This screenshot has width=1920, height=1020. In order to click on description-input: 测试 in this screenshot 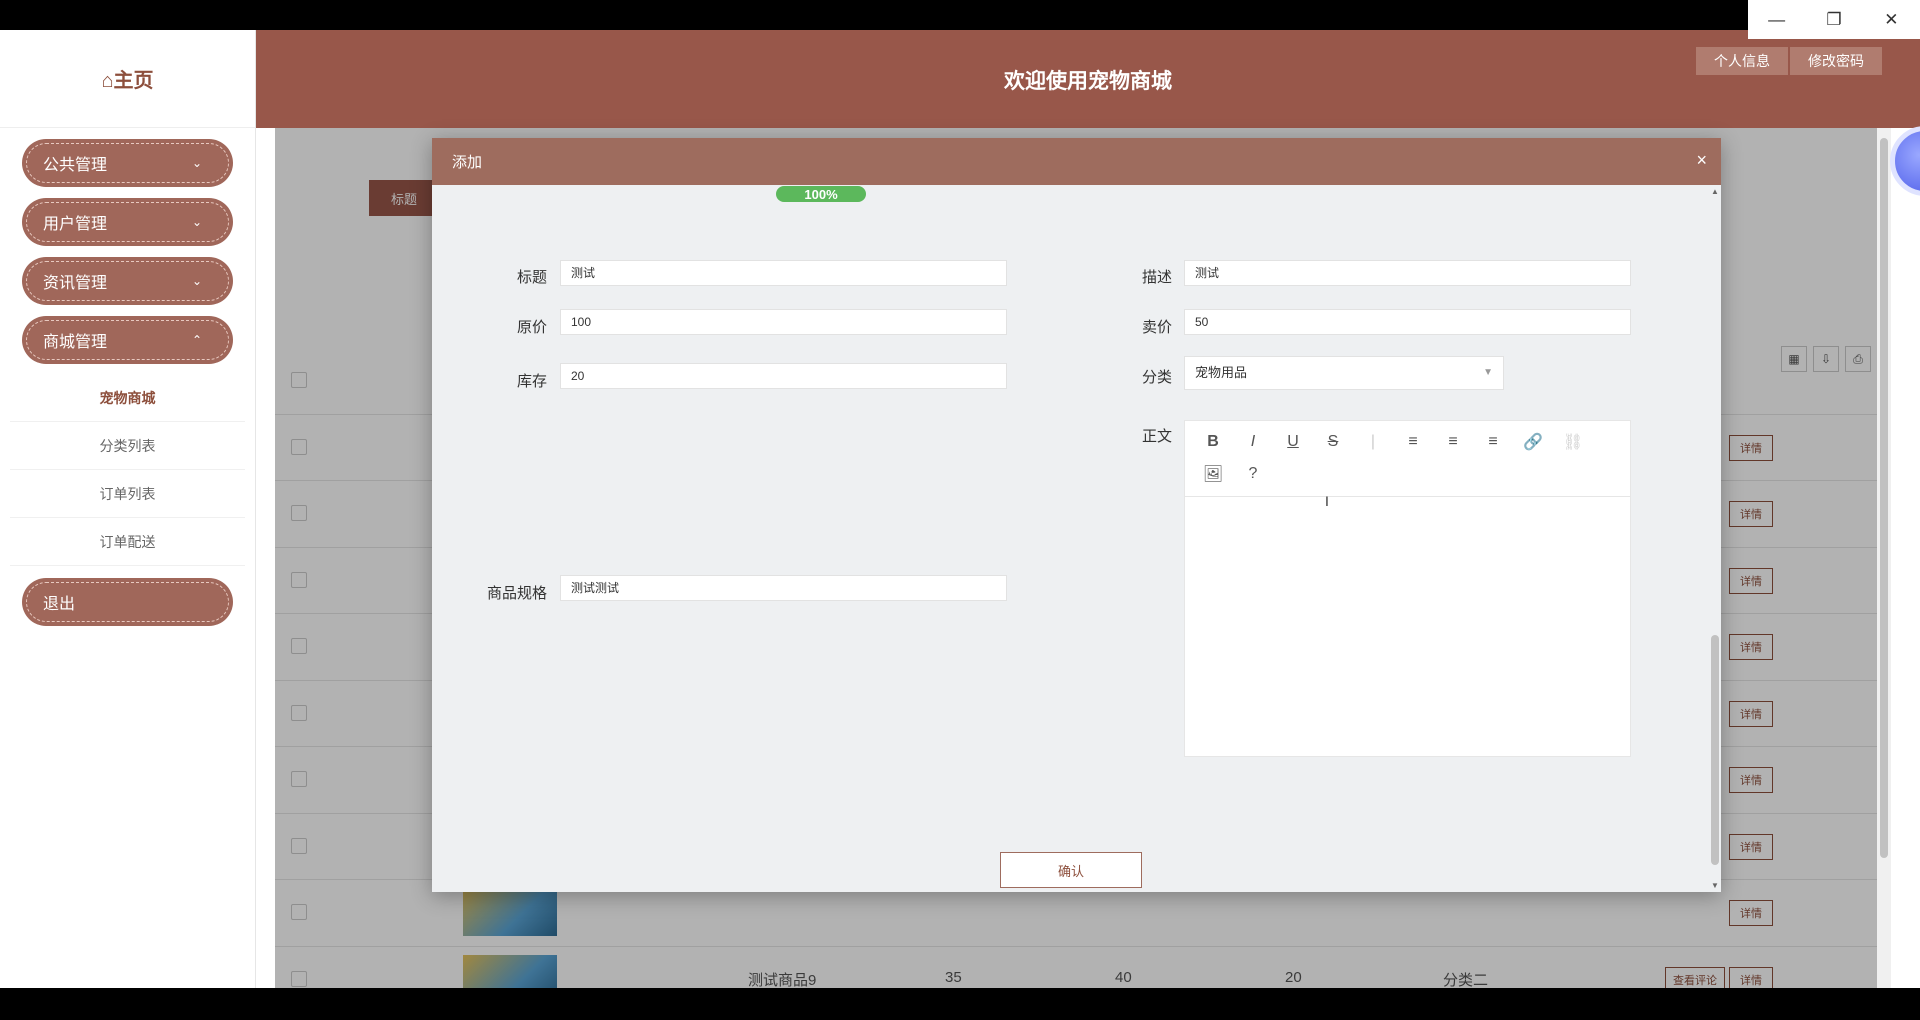, I will do `click(1407, 273)`.